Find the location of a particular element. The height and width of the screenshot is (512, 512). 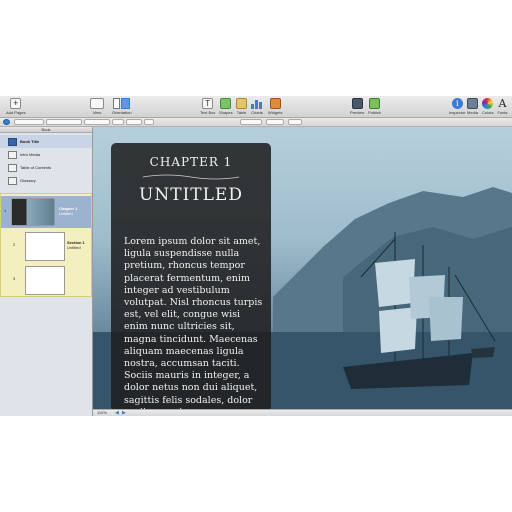

line-spacing-field is located at coordinates (275, 122).